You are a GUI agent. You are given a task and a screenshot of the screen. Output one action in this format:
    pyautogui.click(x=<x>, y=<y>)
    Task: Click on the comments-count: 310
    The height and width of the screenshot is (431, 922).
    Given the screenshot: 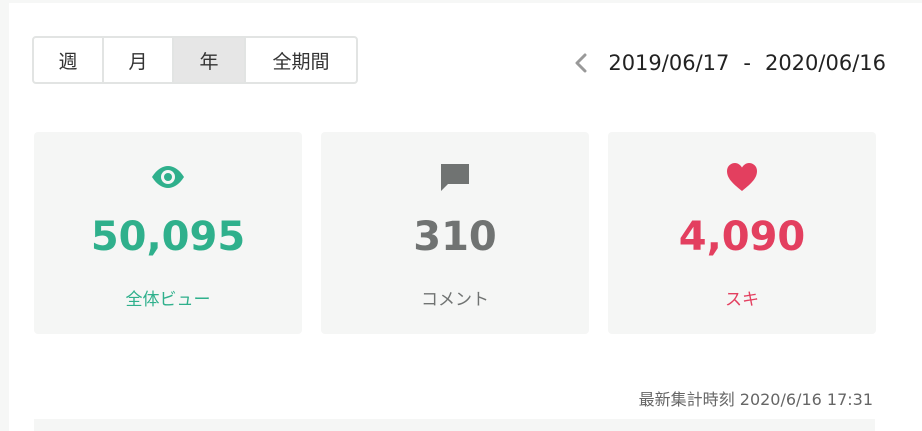 What is the action you would take?
    pyautogui.click(x=455, y=237)
    